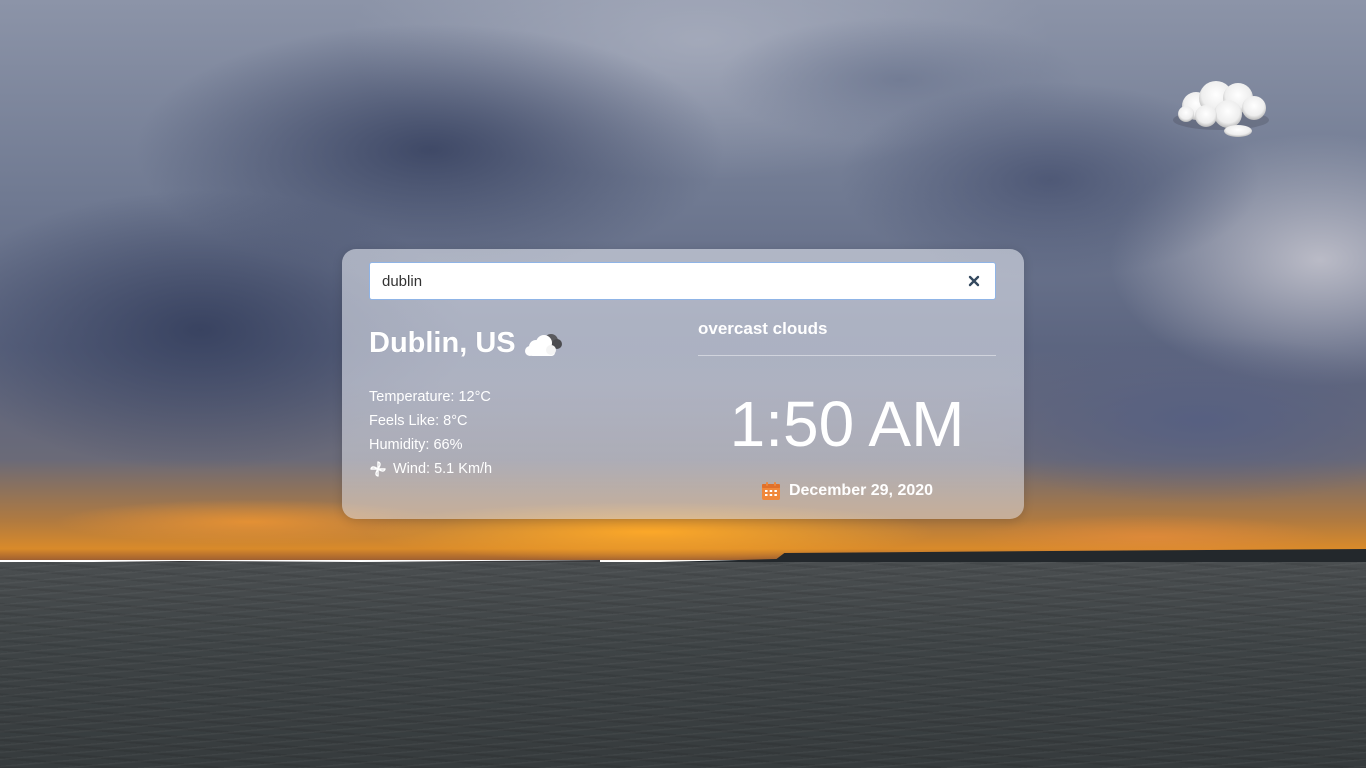  Describe the element at coordinates (442, 343) in the screenshot. I see `city-name: Dublin, US` at that location.